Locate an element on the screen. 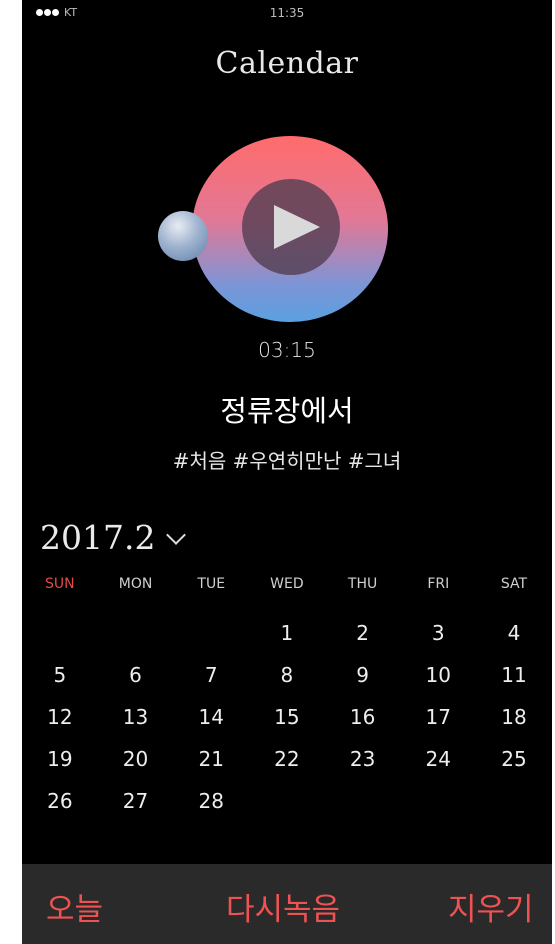 This screenshot has width=555, height=944. calendar-day: 27 is located at coordinates (136, 801).